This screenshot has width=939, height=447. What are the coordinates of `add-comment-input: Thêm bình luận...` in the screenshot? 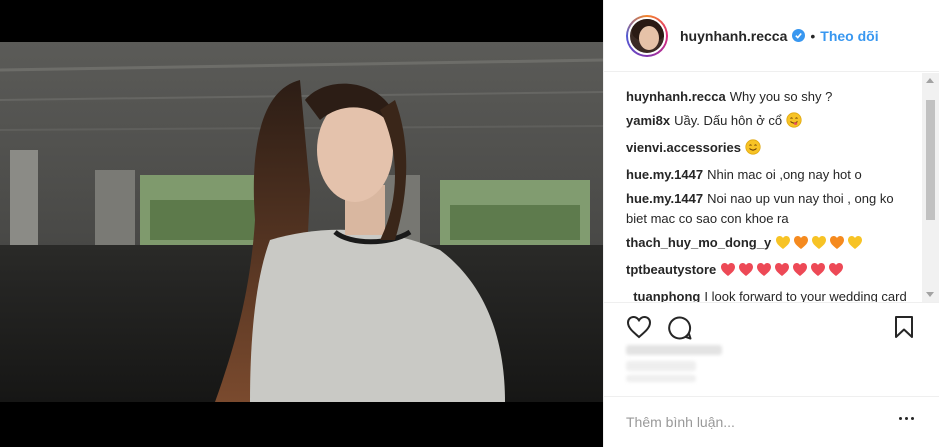 It's located at (680, 422).